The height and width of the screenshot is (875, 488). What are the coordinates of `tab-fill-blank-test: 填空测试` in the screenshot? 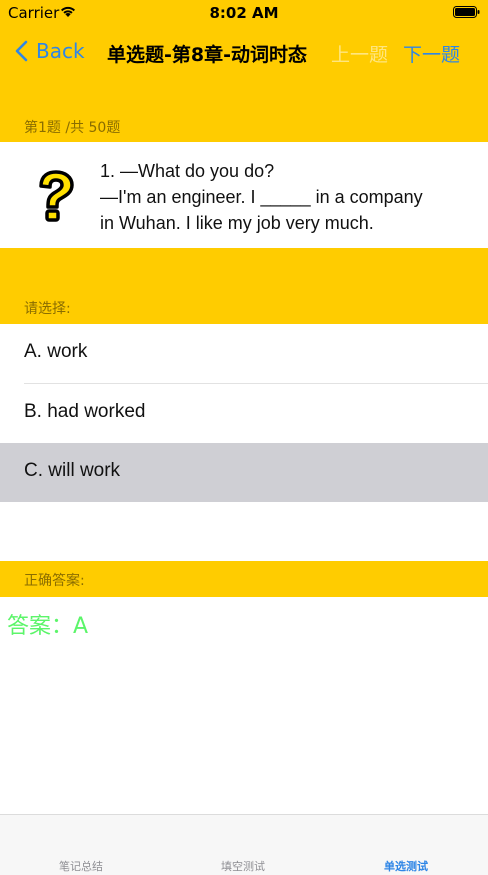 It's located at (243, 866).